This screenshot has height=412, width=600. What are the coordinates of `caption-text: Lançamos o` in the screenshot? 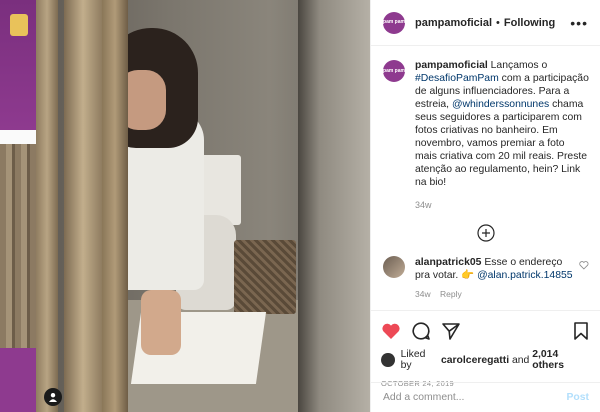 It's located at (519, 65).